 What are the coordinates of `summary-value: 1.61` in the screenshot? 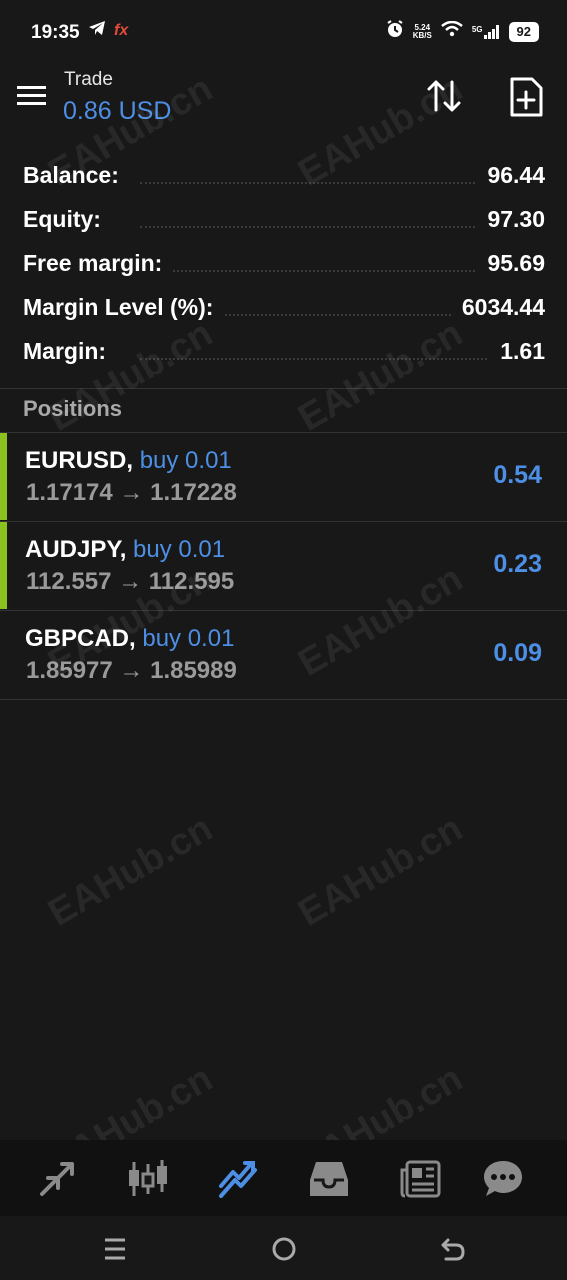 It's located at (517, 351).